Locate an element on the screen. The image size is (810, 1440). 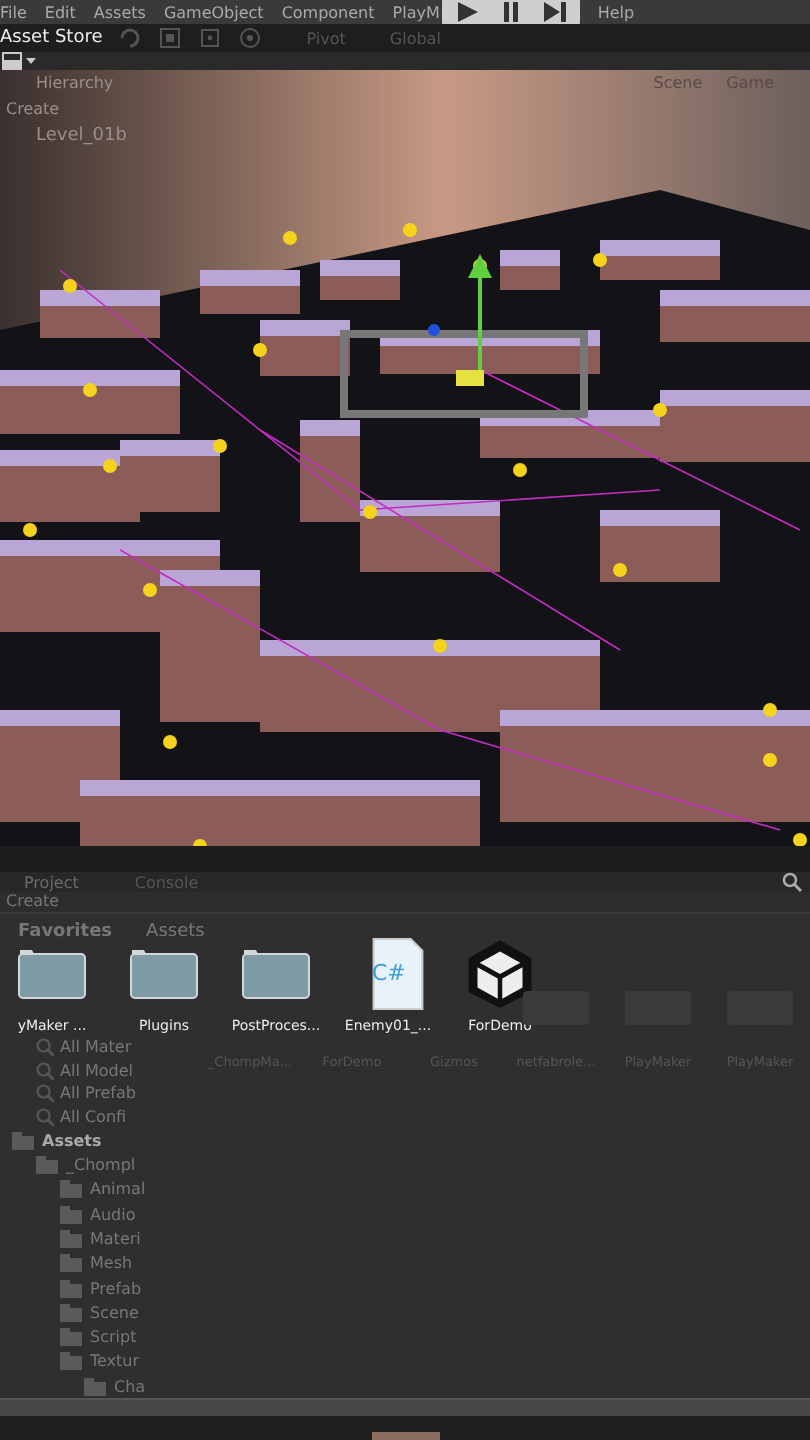
favorite-item: All Prefab is located at coordinates (98, 1093).